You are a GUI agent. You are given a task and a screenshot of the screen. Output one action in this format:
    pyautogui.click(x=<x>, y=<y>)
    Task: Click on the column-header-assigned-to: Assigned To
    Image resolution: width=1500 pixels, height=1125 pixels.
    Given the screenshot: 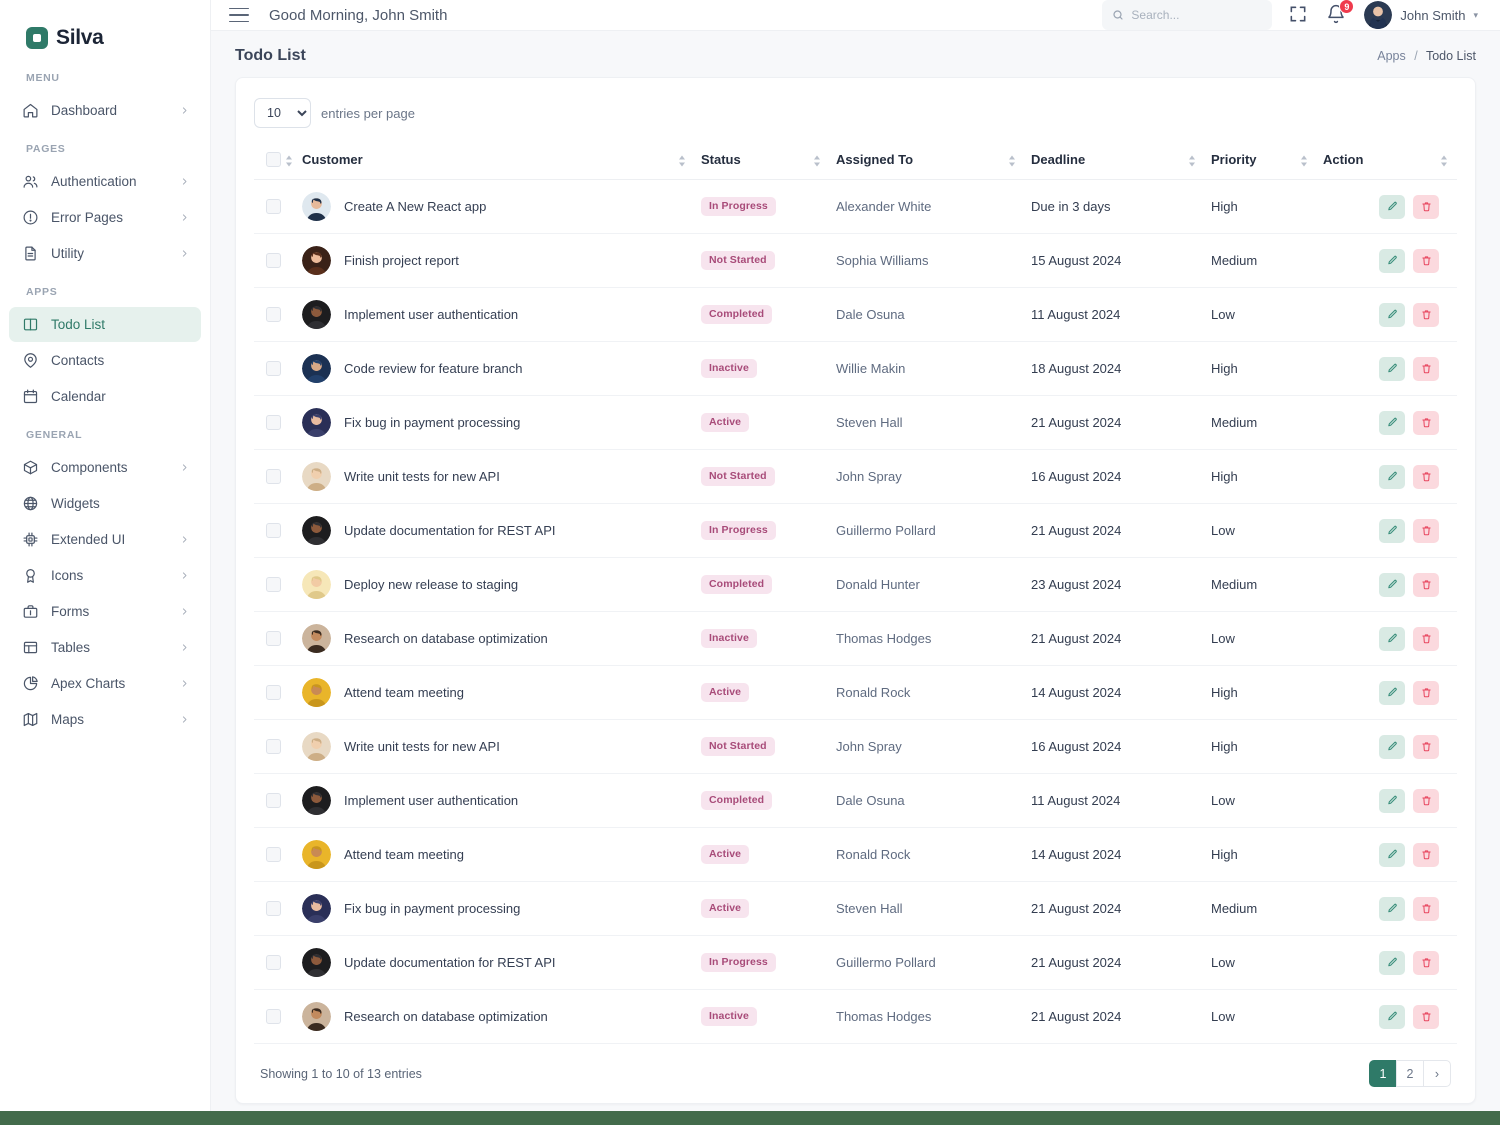 What is the action you would take?
    pyautogui.click(x=927, y=161)
    